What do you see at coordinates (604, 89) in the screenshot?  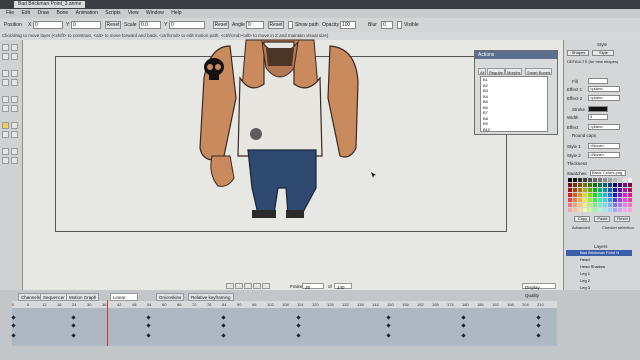 I see `effect1-select: <plain>` at bounding box center [604, 89].